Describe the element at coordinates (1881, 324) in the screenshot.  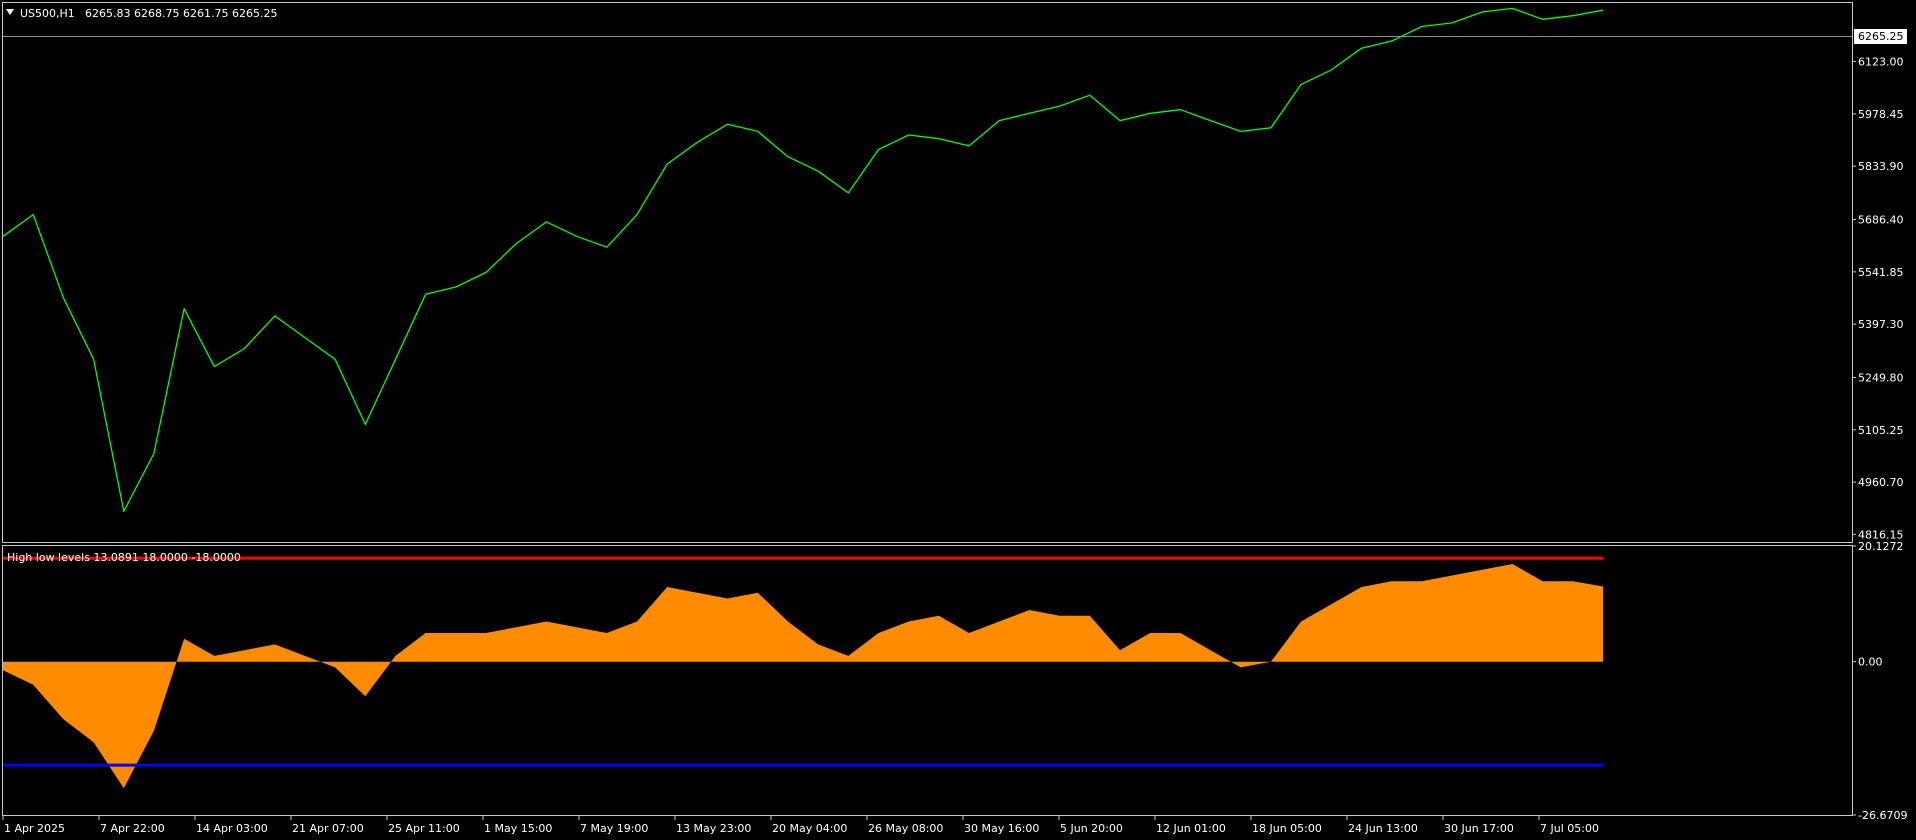
I see `price-axis-tick-label: 5397.30` at that location.